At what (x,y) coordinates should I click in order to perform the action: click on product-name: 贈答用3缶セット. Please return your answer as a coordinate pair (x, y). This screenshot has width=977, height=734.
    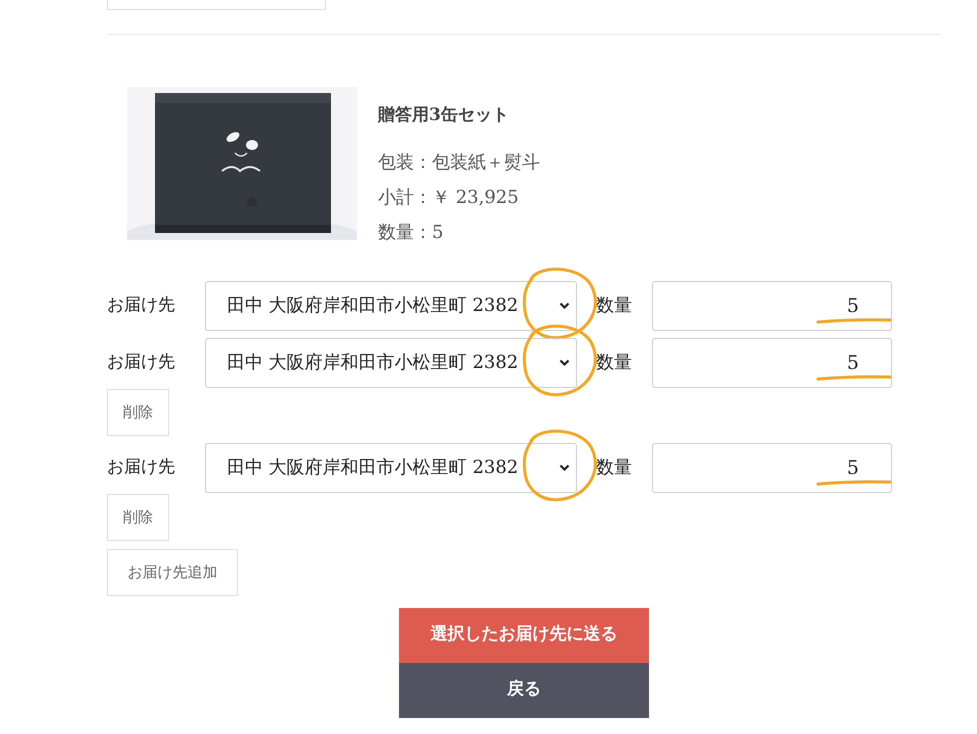
    Looking at the image, I should click on (444, 115).